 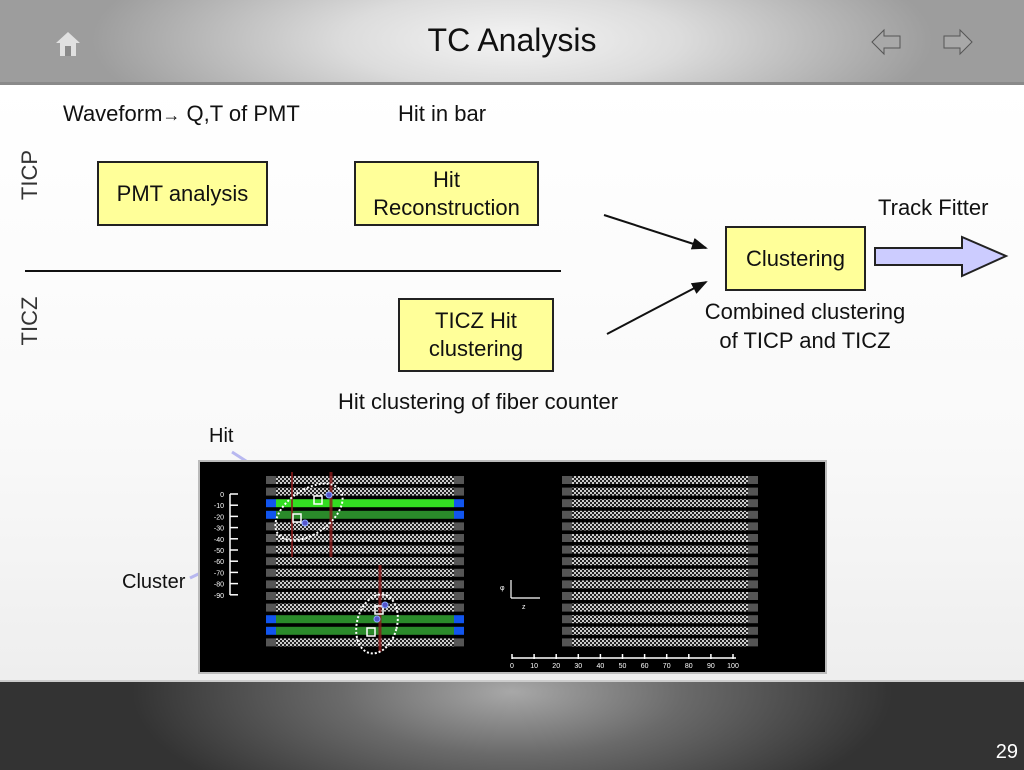 What do you see at coordinates (655, 232) in the screenshot?
I see `arrow-hit-reco-to-clustering` at bounding box center [655, 232].